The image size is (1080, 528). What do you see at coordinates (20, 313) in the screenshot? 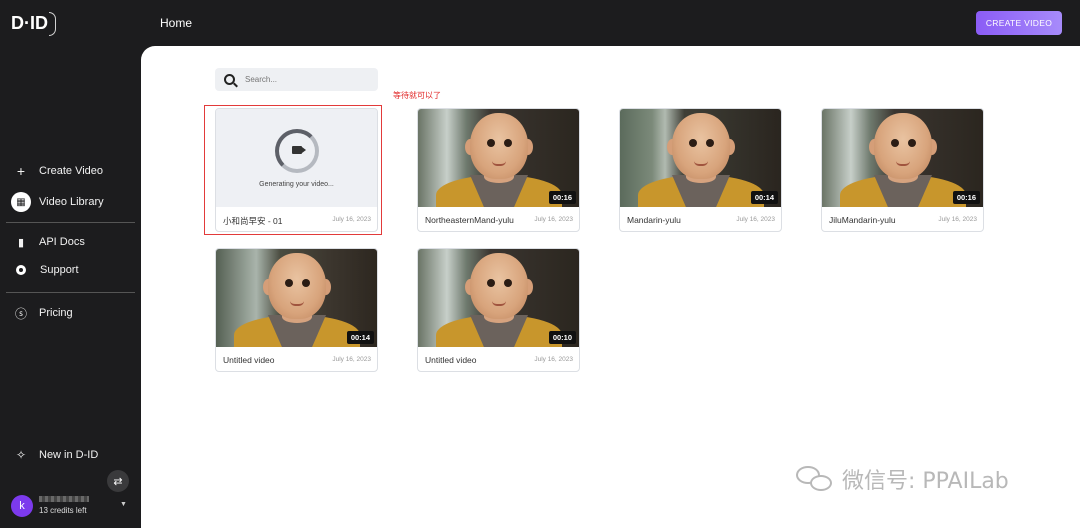
I see `dollar-icon: ⓢ` at bounding box center [20, 313].